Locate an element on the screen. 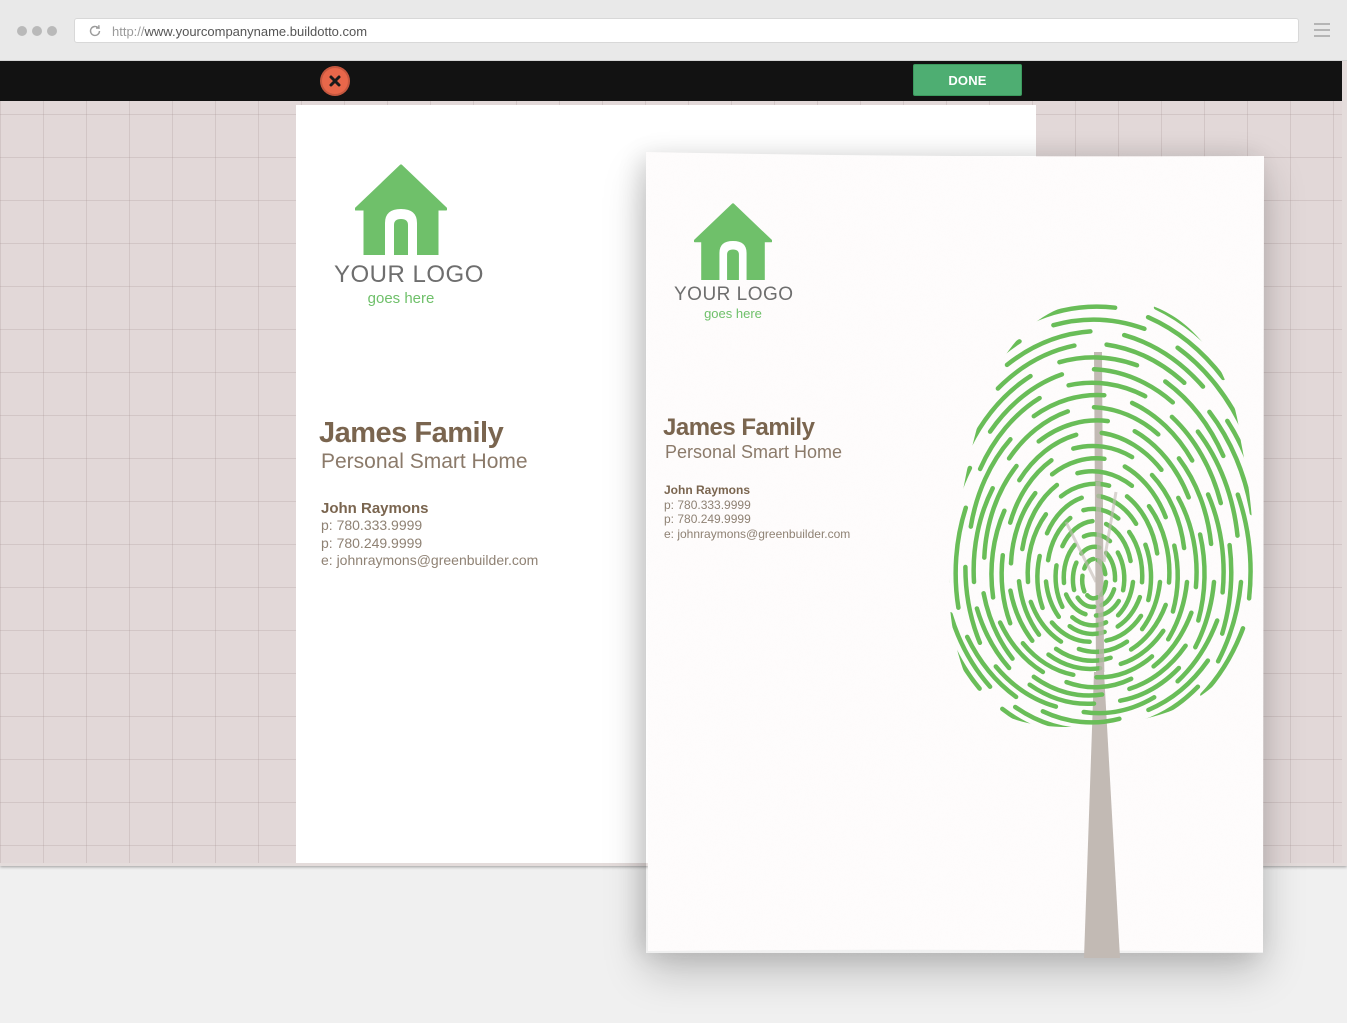 Image resolution: width=1347 pixels, height=1023 pixels. browser-chrome: http://www.yourcompanyname.buildotto.com is located at coordinates (673, 30).